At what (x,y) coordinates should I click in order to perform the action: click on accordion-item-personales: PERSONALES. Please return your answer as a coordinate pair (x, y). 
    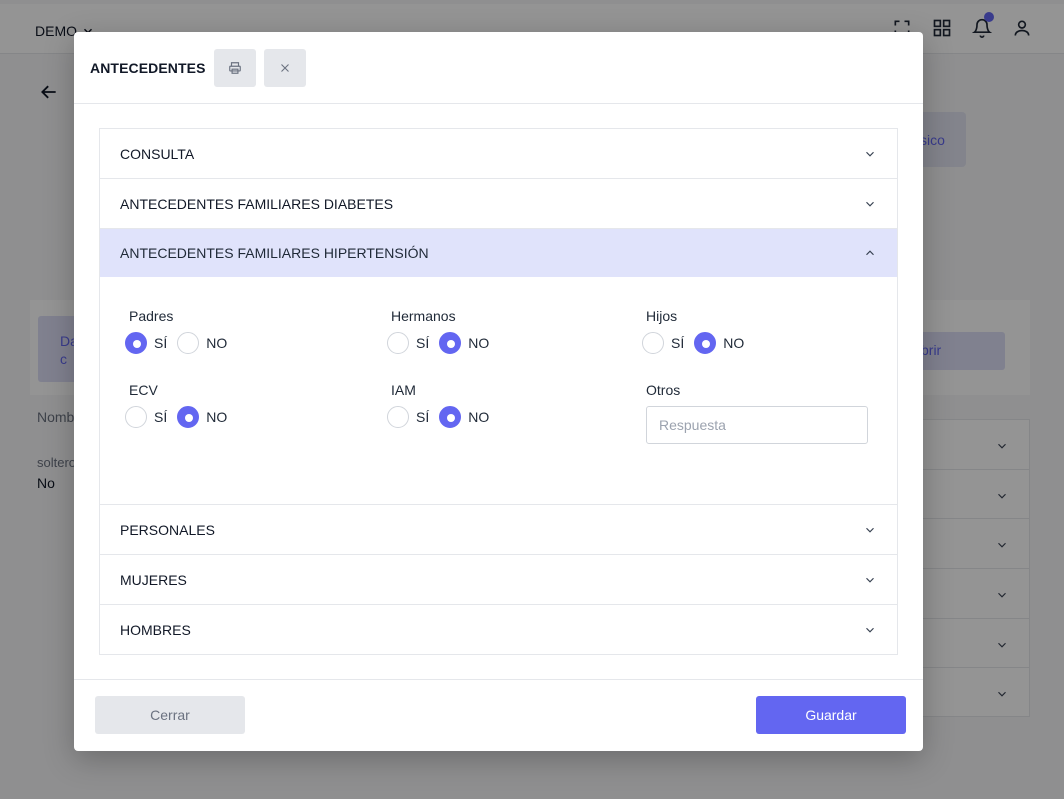
    Looking at the image, I should click on (498, 530).